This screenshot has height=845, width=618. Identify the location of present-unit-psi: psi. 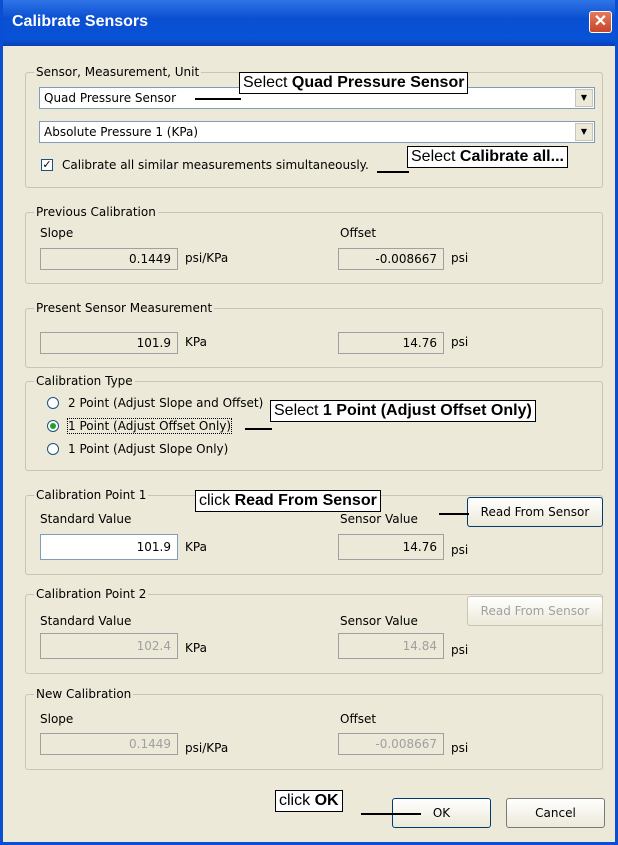
(460, 342).